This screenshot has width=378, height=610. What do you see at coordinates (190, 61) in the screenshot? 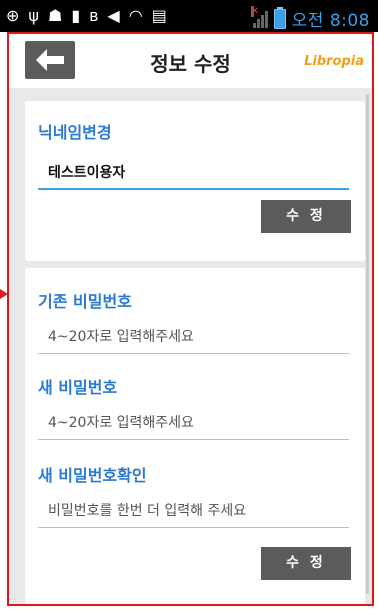
I see `app-header: 정보 수정 Libropia` at bounding box center [190, 61].